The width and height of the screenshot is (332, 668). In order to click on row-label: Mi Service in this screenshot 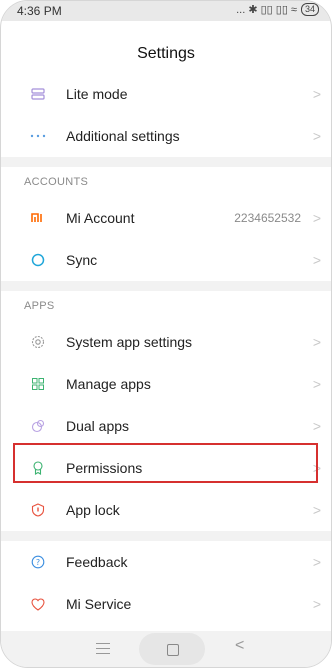, I will do `click(99, 604)`.